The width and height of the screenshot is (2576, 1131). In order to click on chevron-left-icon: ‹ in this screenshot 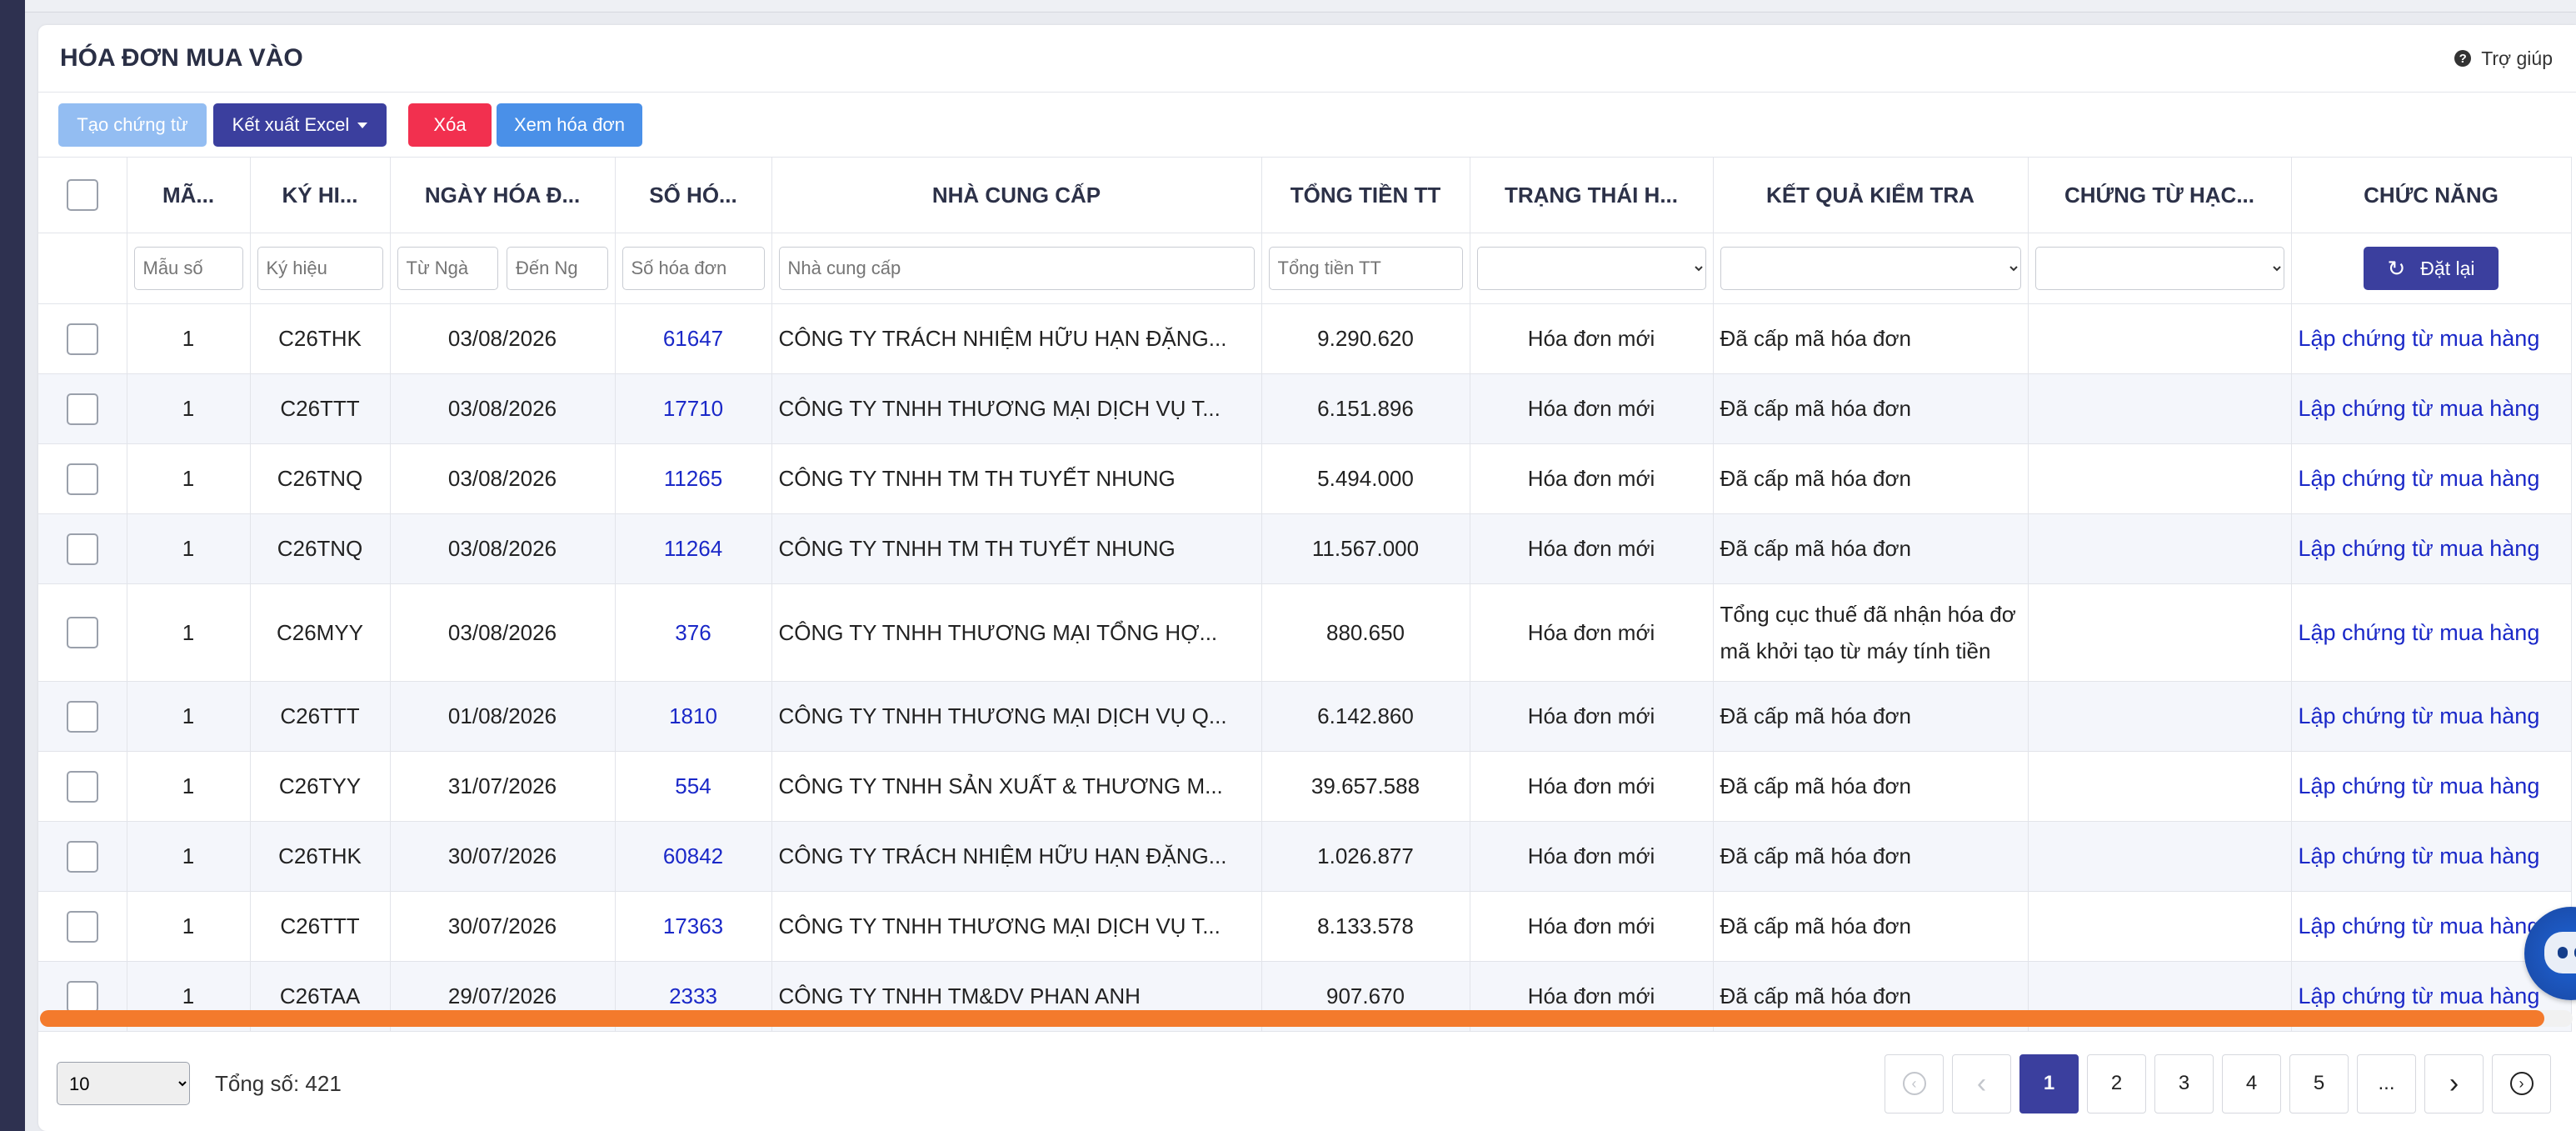, I will do `click(1981, 1083)`.